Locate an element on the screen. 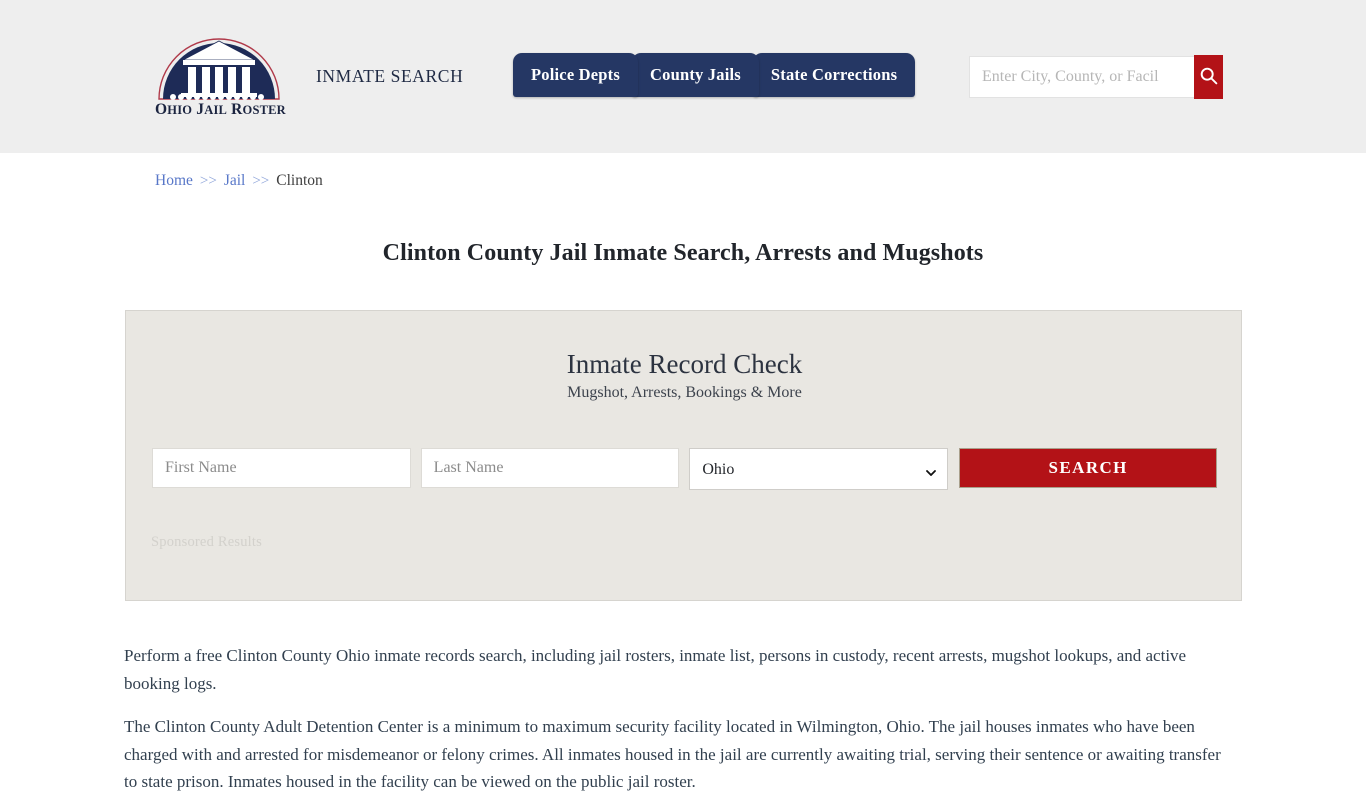 The image size is (1366, 812). nav-tab-county-jails: County Jails is located at coordinates (695, 75).